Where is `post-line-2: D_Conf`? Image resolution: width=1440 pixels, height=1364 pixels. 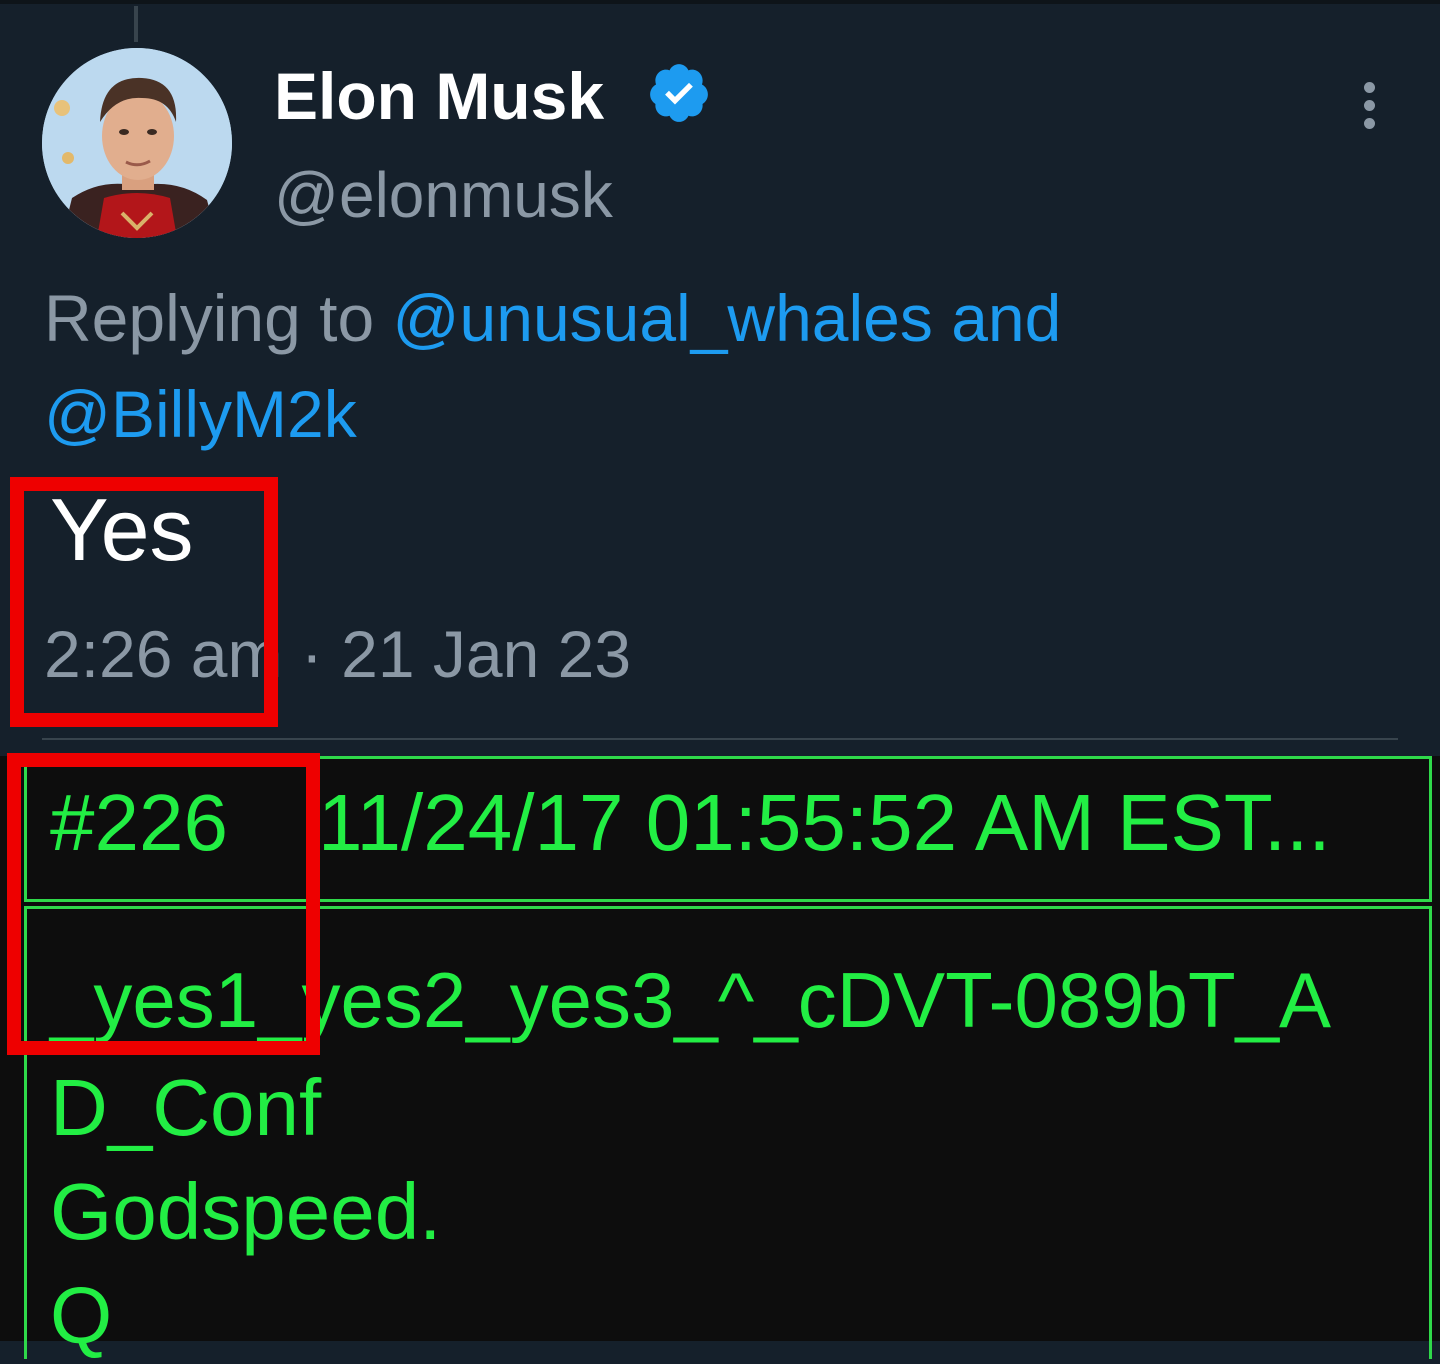
post-line-2: D_Conf is located at coordinates (186, 1107).